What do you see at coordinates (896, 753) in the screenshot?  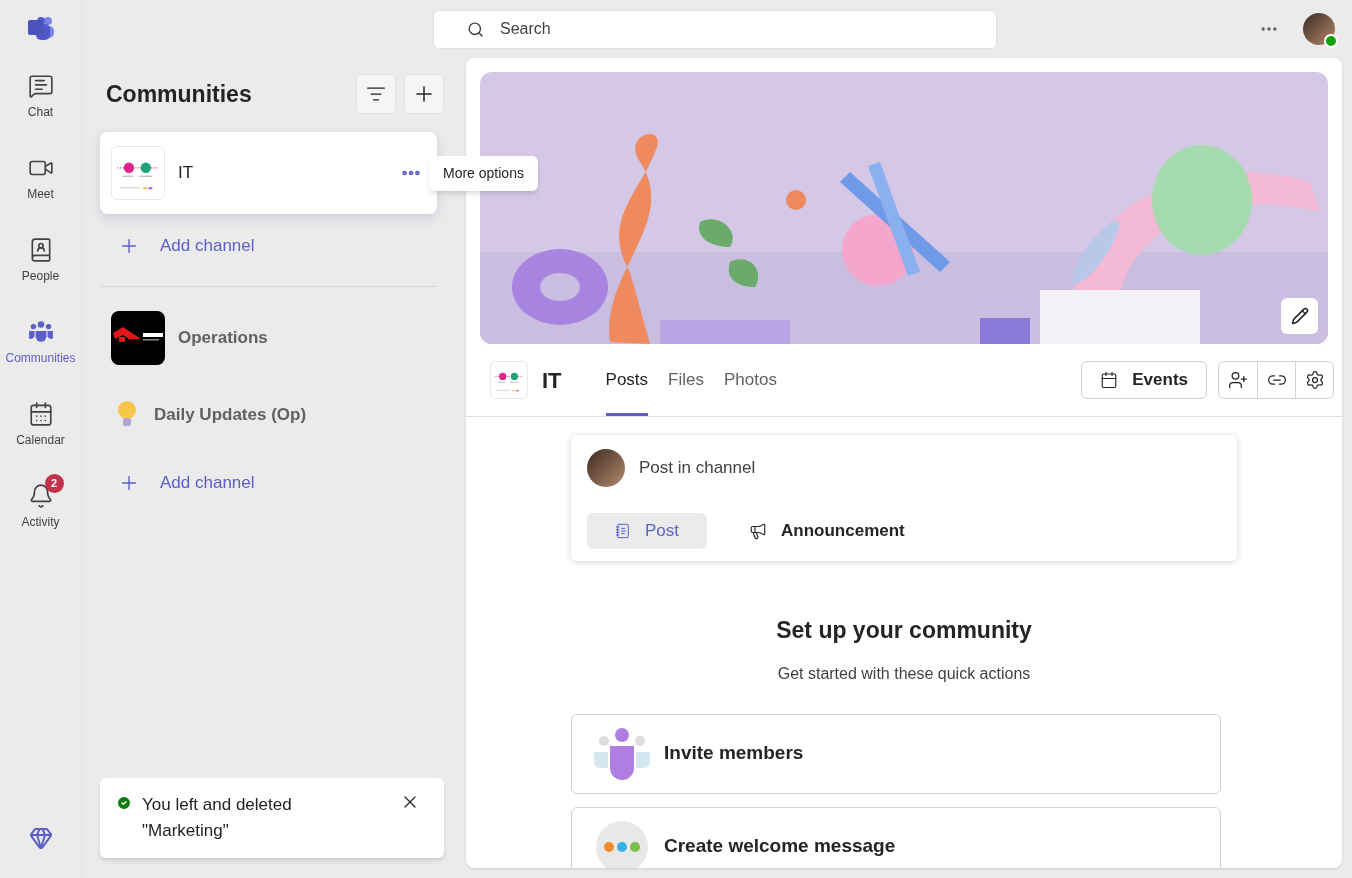 I see `quick-action-card: Invite members` at bounding box center [896, 753].